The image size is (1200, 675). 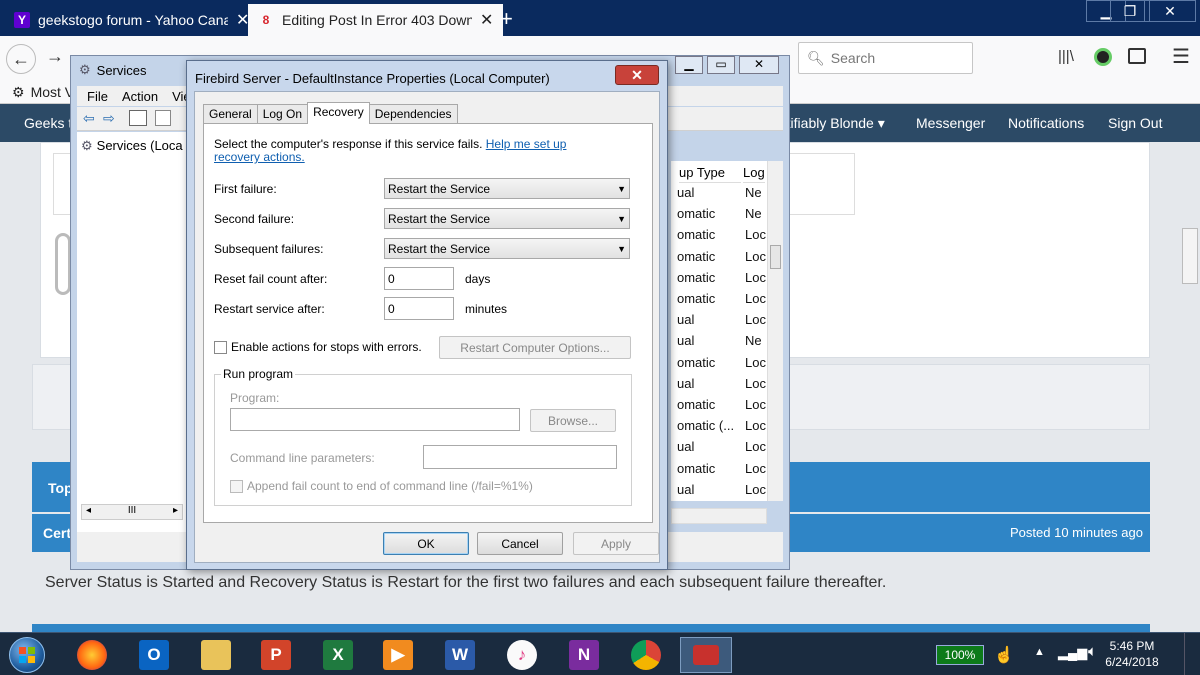 I want to click on onenote-icon: N, so click(x=584, y=655).